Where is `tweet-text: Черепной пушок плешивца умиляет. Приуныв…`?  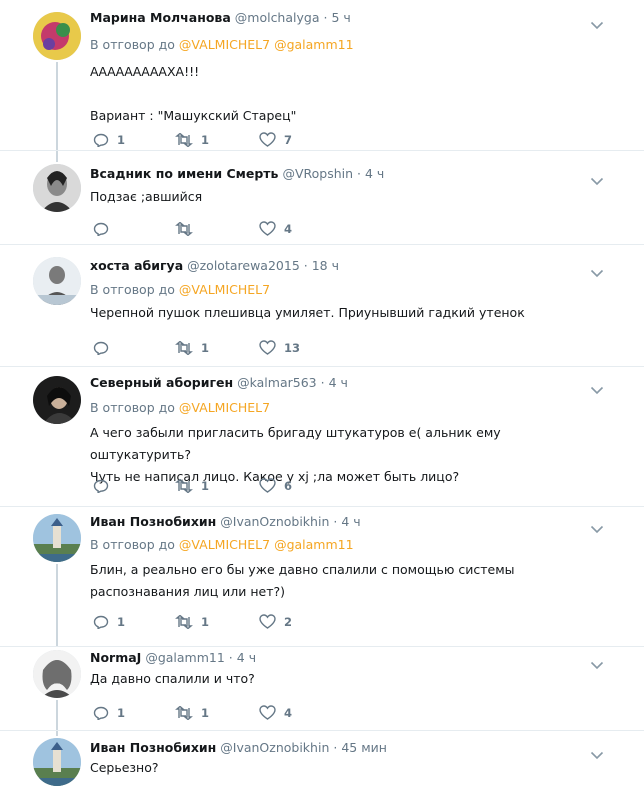
tweet-text: Черепной пушок плешивца умиляет. Приуныв… is located at coordinates (347, 313).